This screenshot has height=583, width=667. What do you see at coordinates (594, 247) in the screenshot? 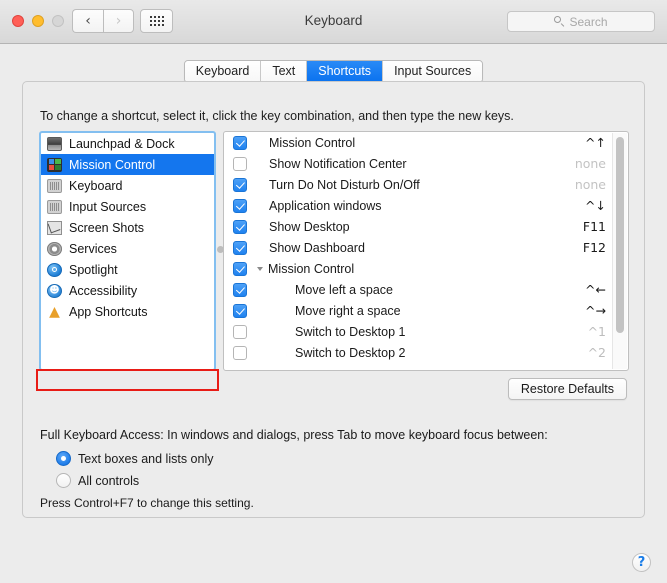
I see `shortcut-key: F12` at bounding box center [594, 247].